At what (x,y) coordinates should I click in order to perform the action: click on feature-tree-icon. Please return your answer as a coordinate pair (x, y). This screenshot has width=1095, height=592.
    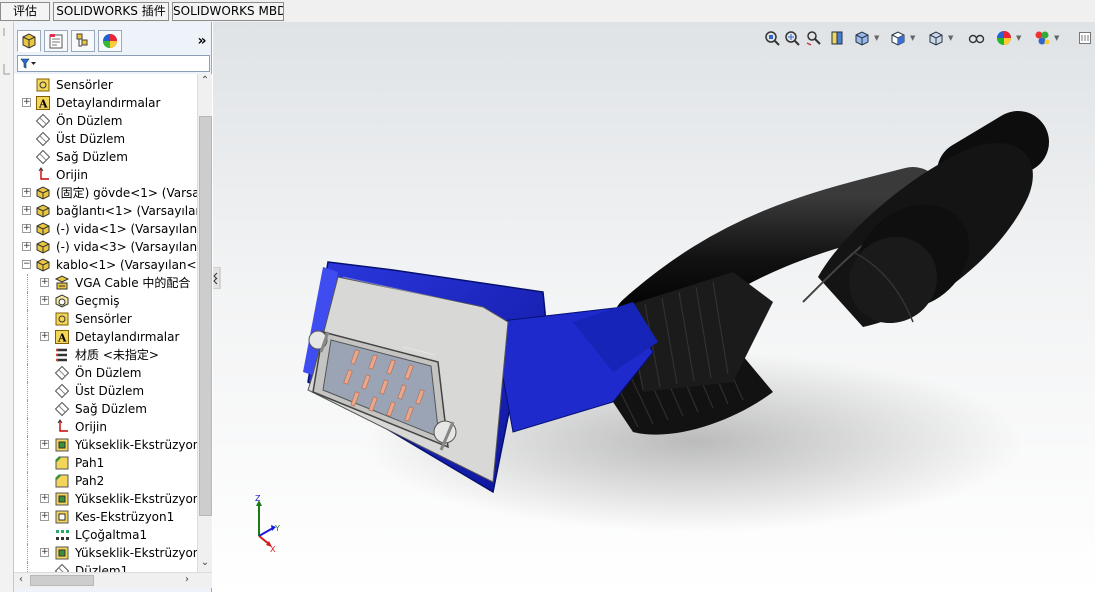
    Looking at the image, I should click on (29, 41).